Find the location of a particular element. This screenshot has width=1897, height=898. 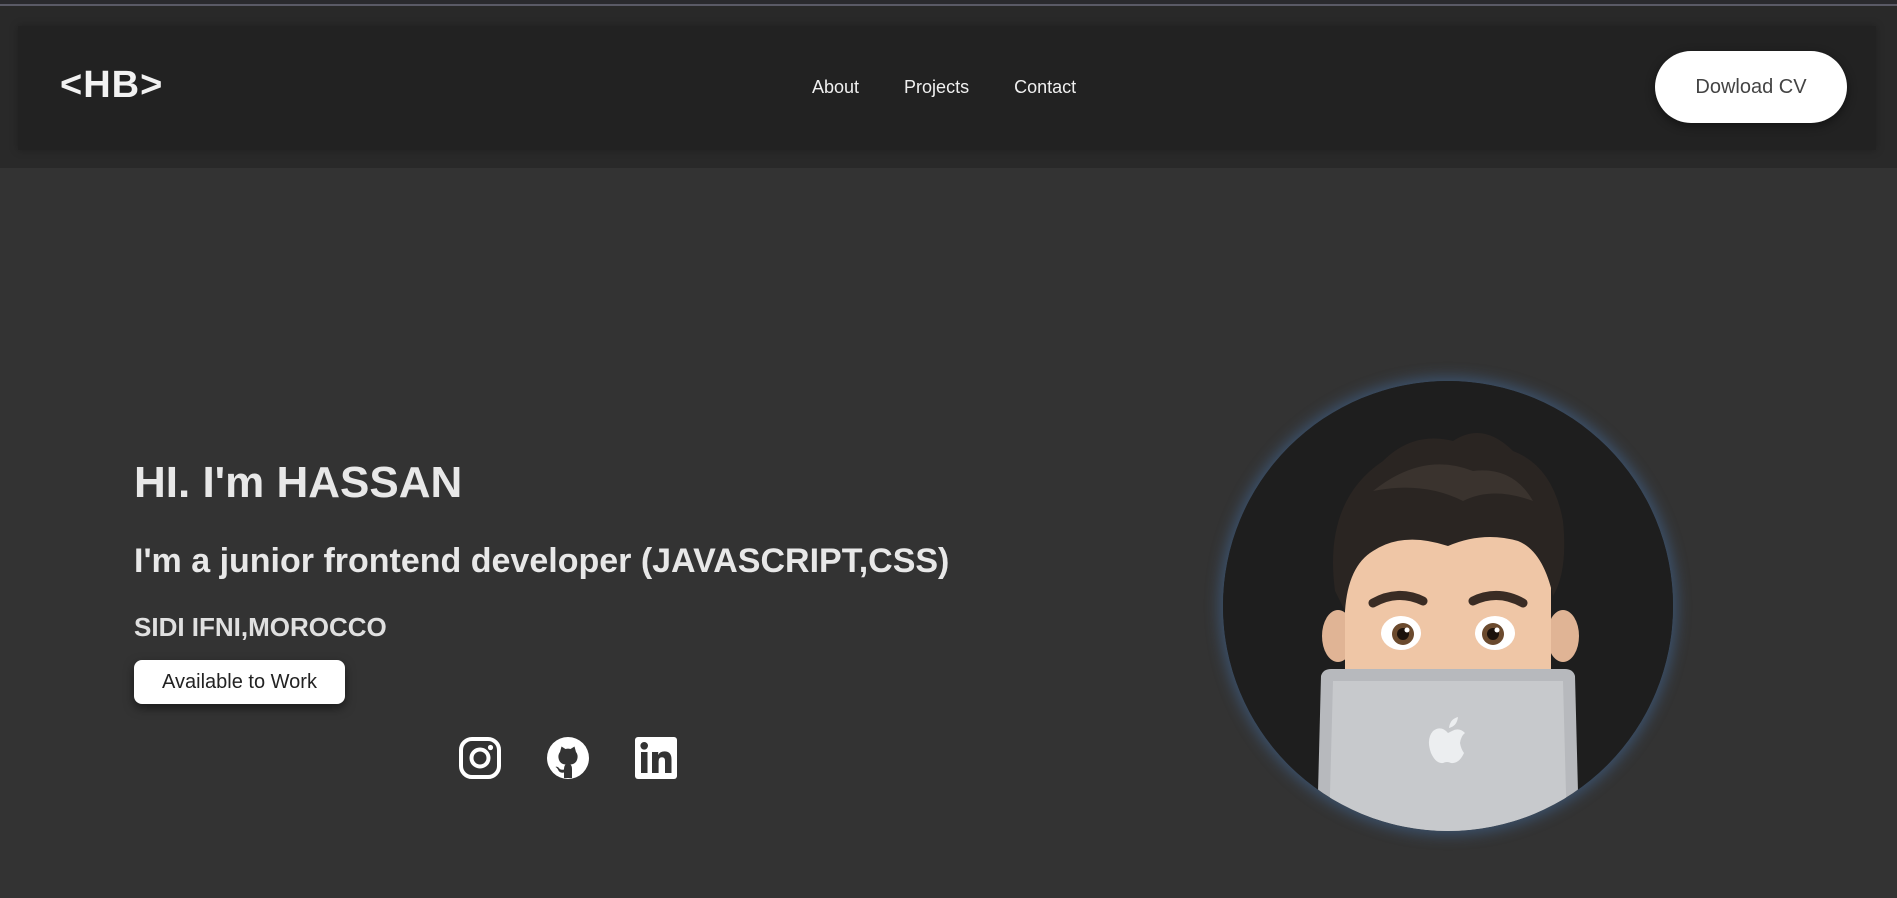

hero-title: HI. I'm HASSAN is located at coordinates (298, 482).